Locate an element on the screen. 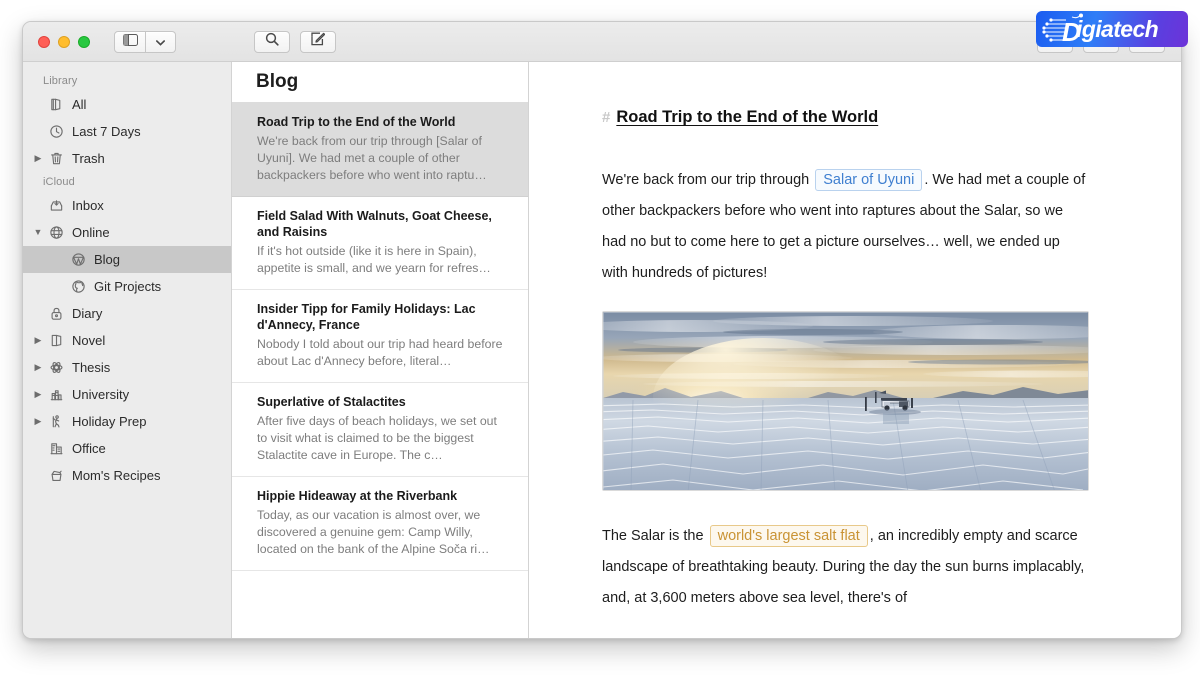 The height and width of the screenshot is (680, 1200). sidebar-item-git-projects: ▶Git Projects is located at coordinates (127, 286).